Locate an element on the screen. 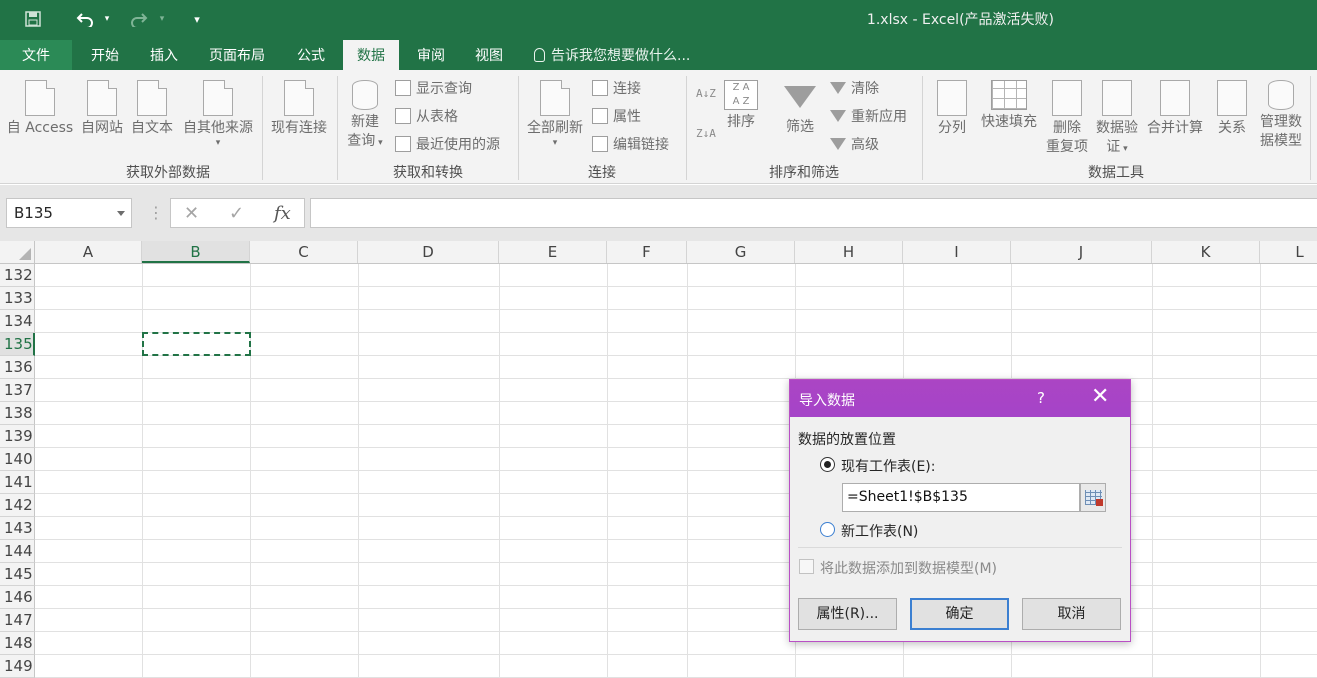 The image size is (1317, 678). existing-sheet-radio is located at coordinates (827, 464).